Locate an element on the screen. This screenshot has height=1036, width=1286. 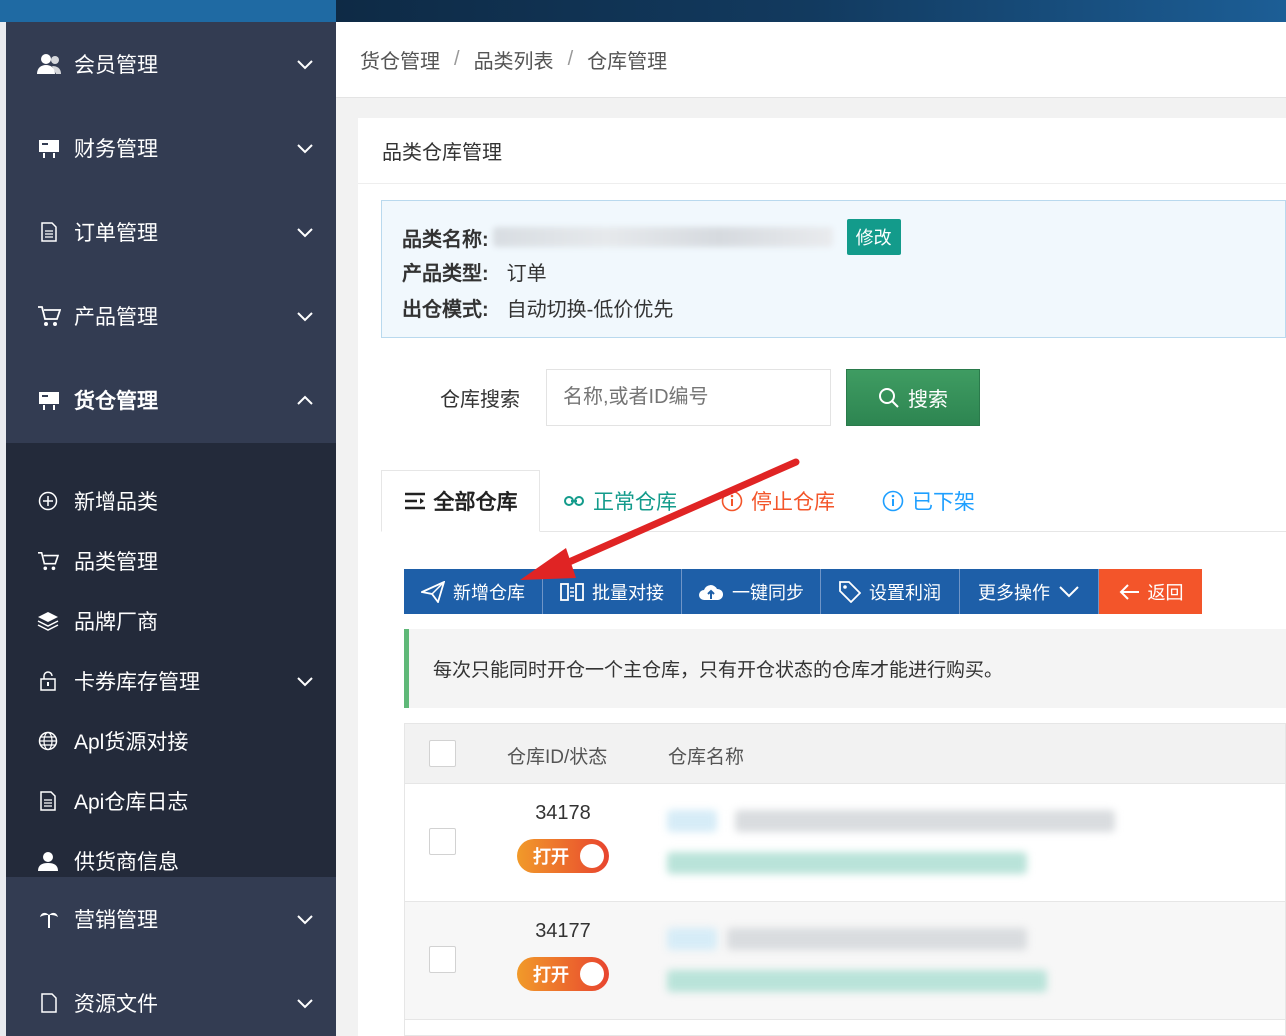
info-row-type: 产品类型: 订单 is located at coordinates (474, 271).